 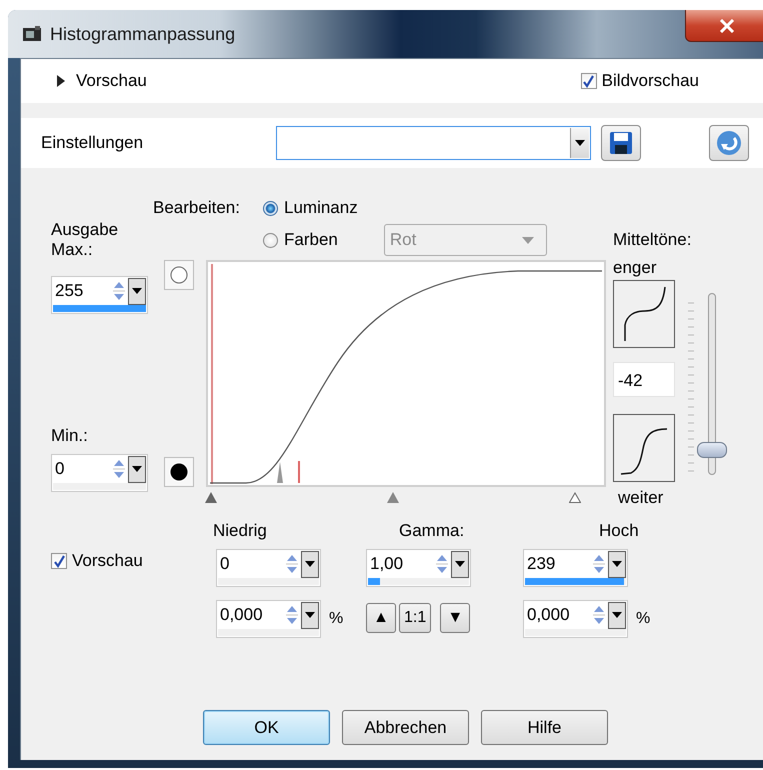 I want to click on field-label: Niedrig, so click(x=240, y=531).